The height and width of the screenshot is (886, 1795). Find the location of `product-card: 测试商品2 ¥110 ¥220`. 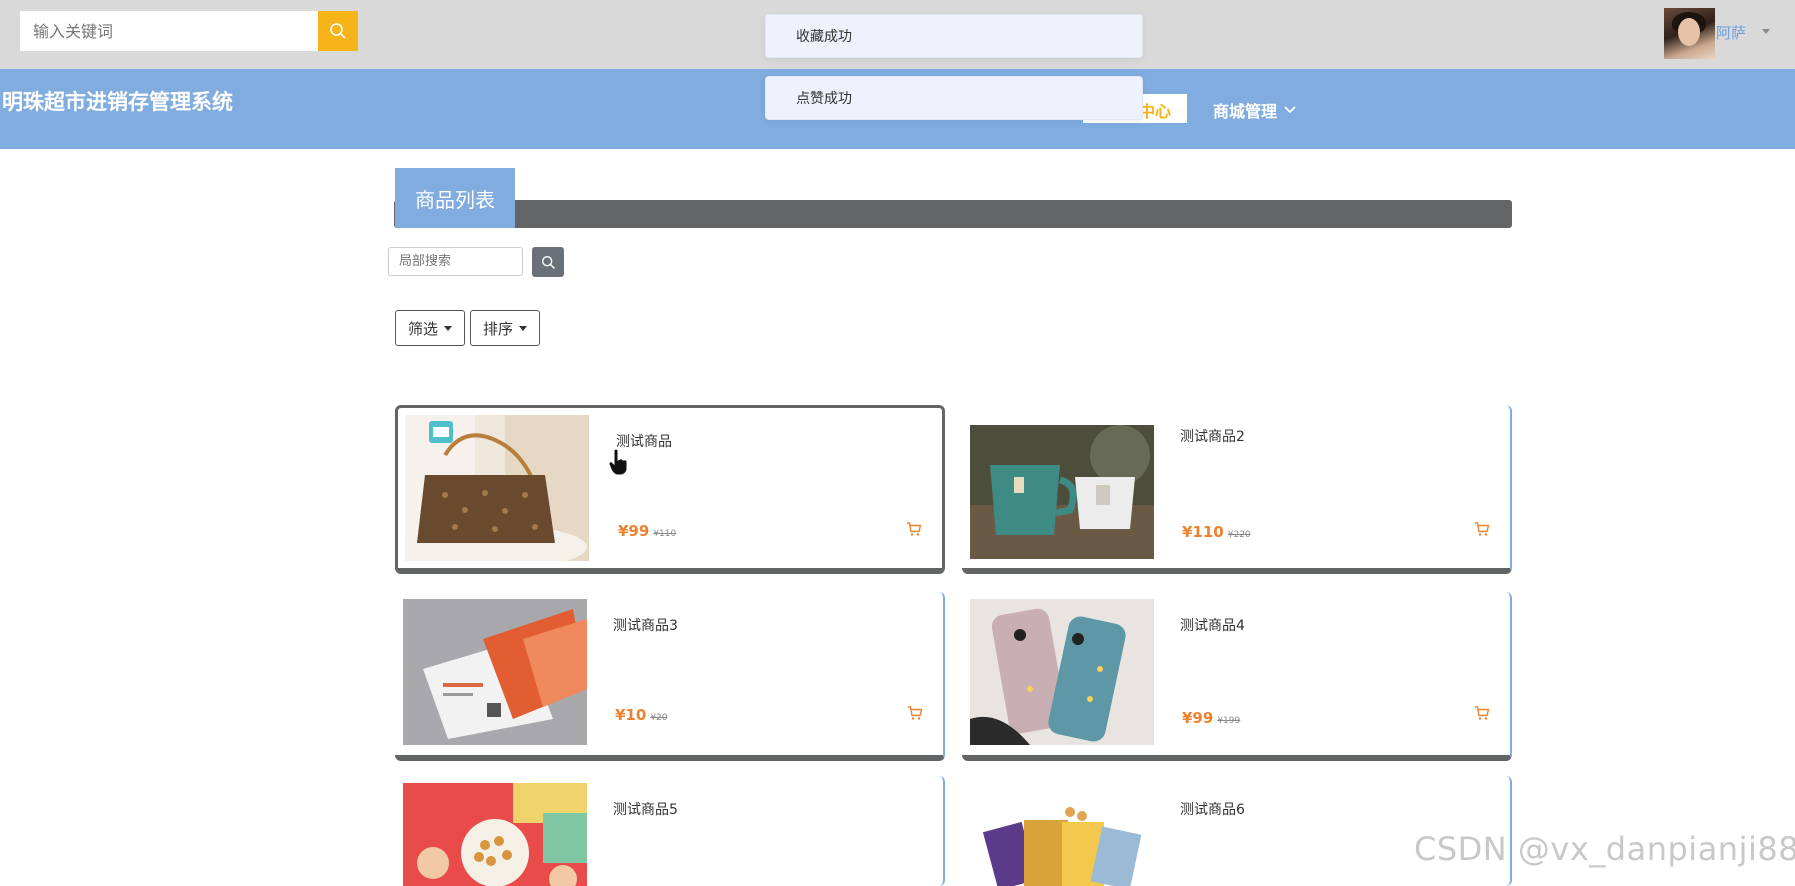

product-card: 测试商品2 ¥110 ¥220 is located at coordinates (1237, 489).